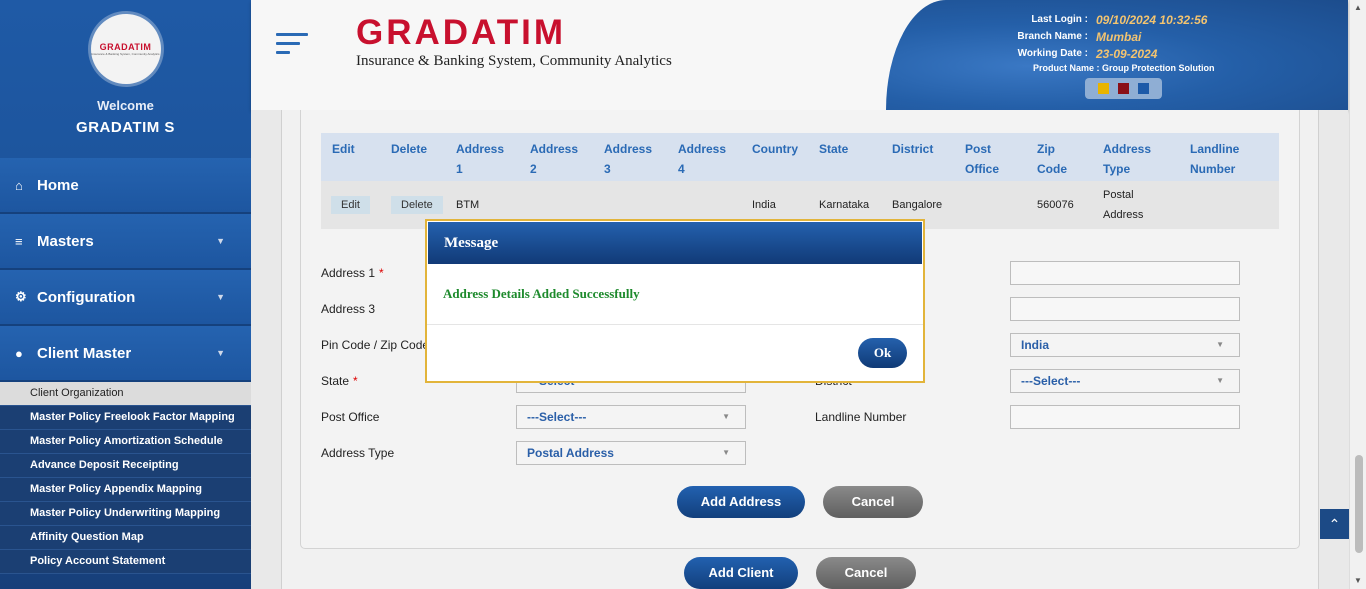 This screenshot has height=589, width=1366. I want to click on branch-label: Branch Name :, so click(1052, 36).